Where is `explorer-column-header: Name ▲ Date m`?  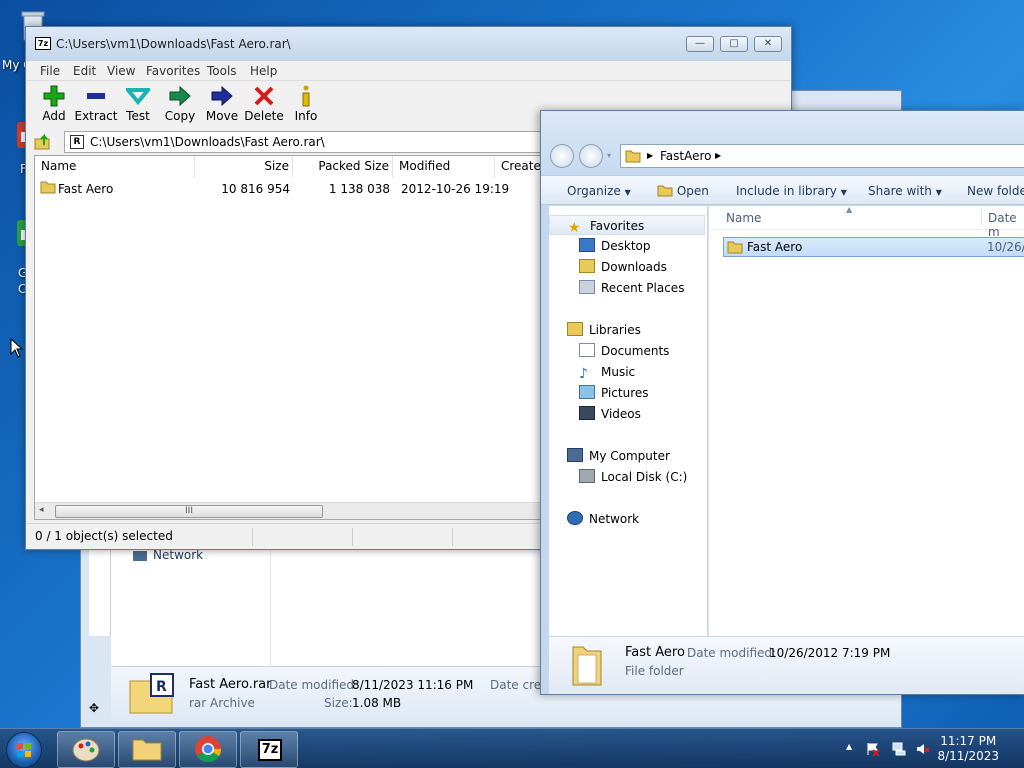 explorer-column-header: Name ▲ Date m is located at coordinates (866, 222).